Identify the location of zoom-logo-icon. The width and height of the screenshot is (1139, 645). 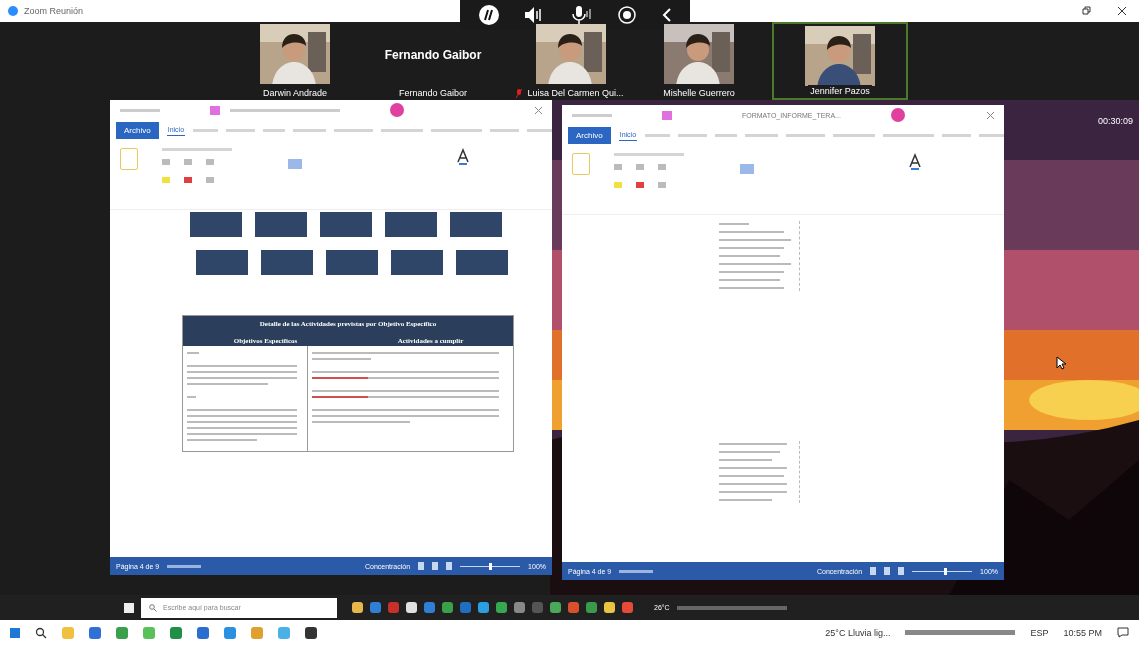
(13, 11).